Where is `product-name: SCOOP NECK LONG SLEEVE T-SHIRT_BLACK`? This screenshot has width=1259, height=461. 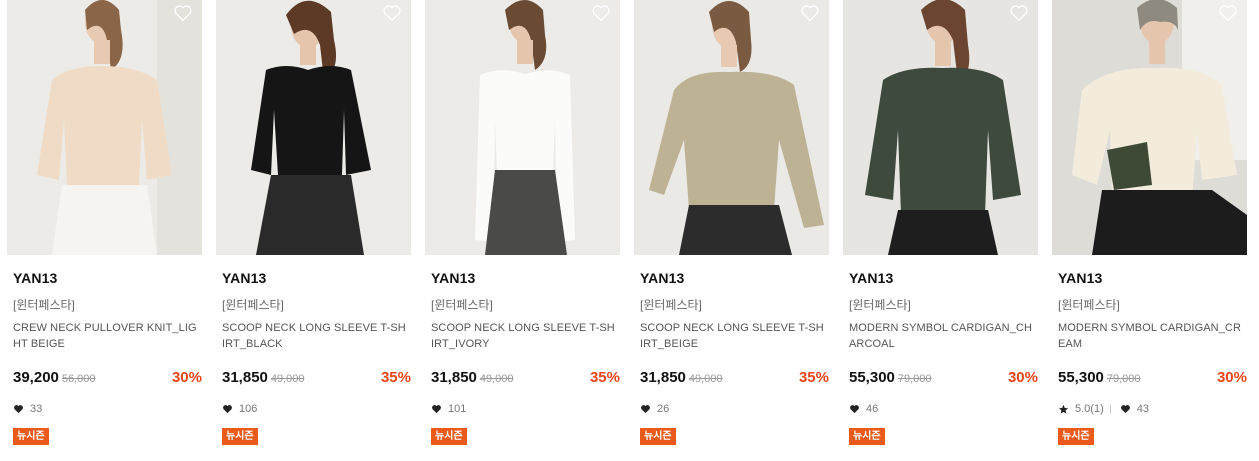 product-name: SCOOP NECK LONG SLEEVE T-SHIRT_BLACK is located at coordinates (315, 336).